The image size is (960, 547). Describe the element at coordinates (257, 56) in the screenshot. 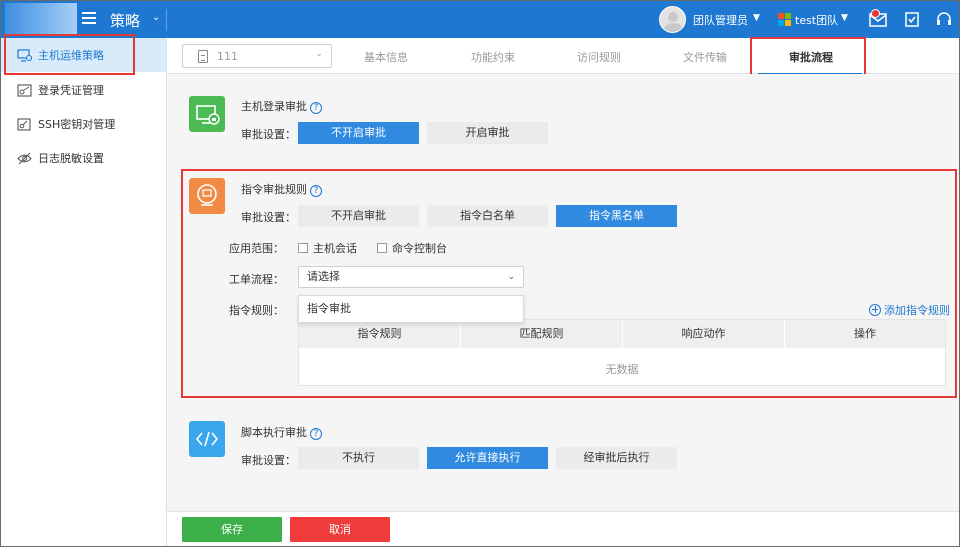

I see `policy-select: 111 ⌄` at that location.